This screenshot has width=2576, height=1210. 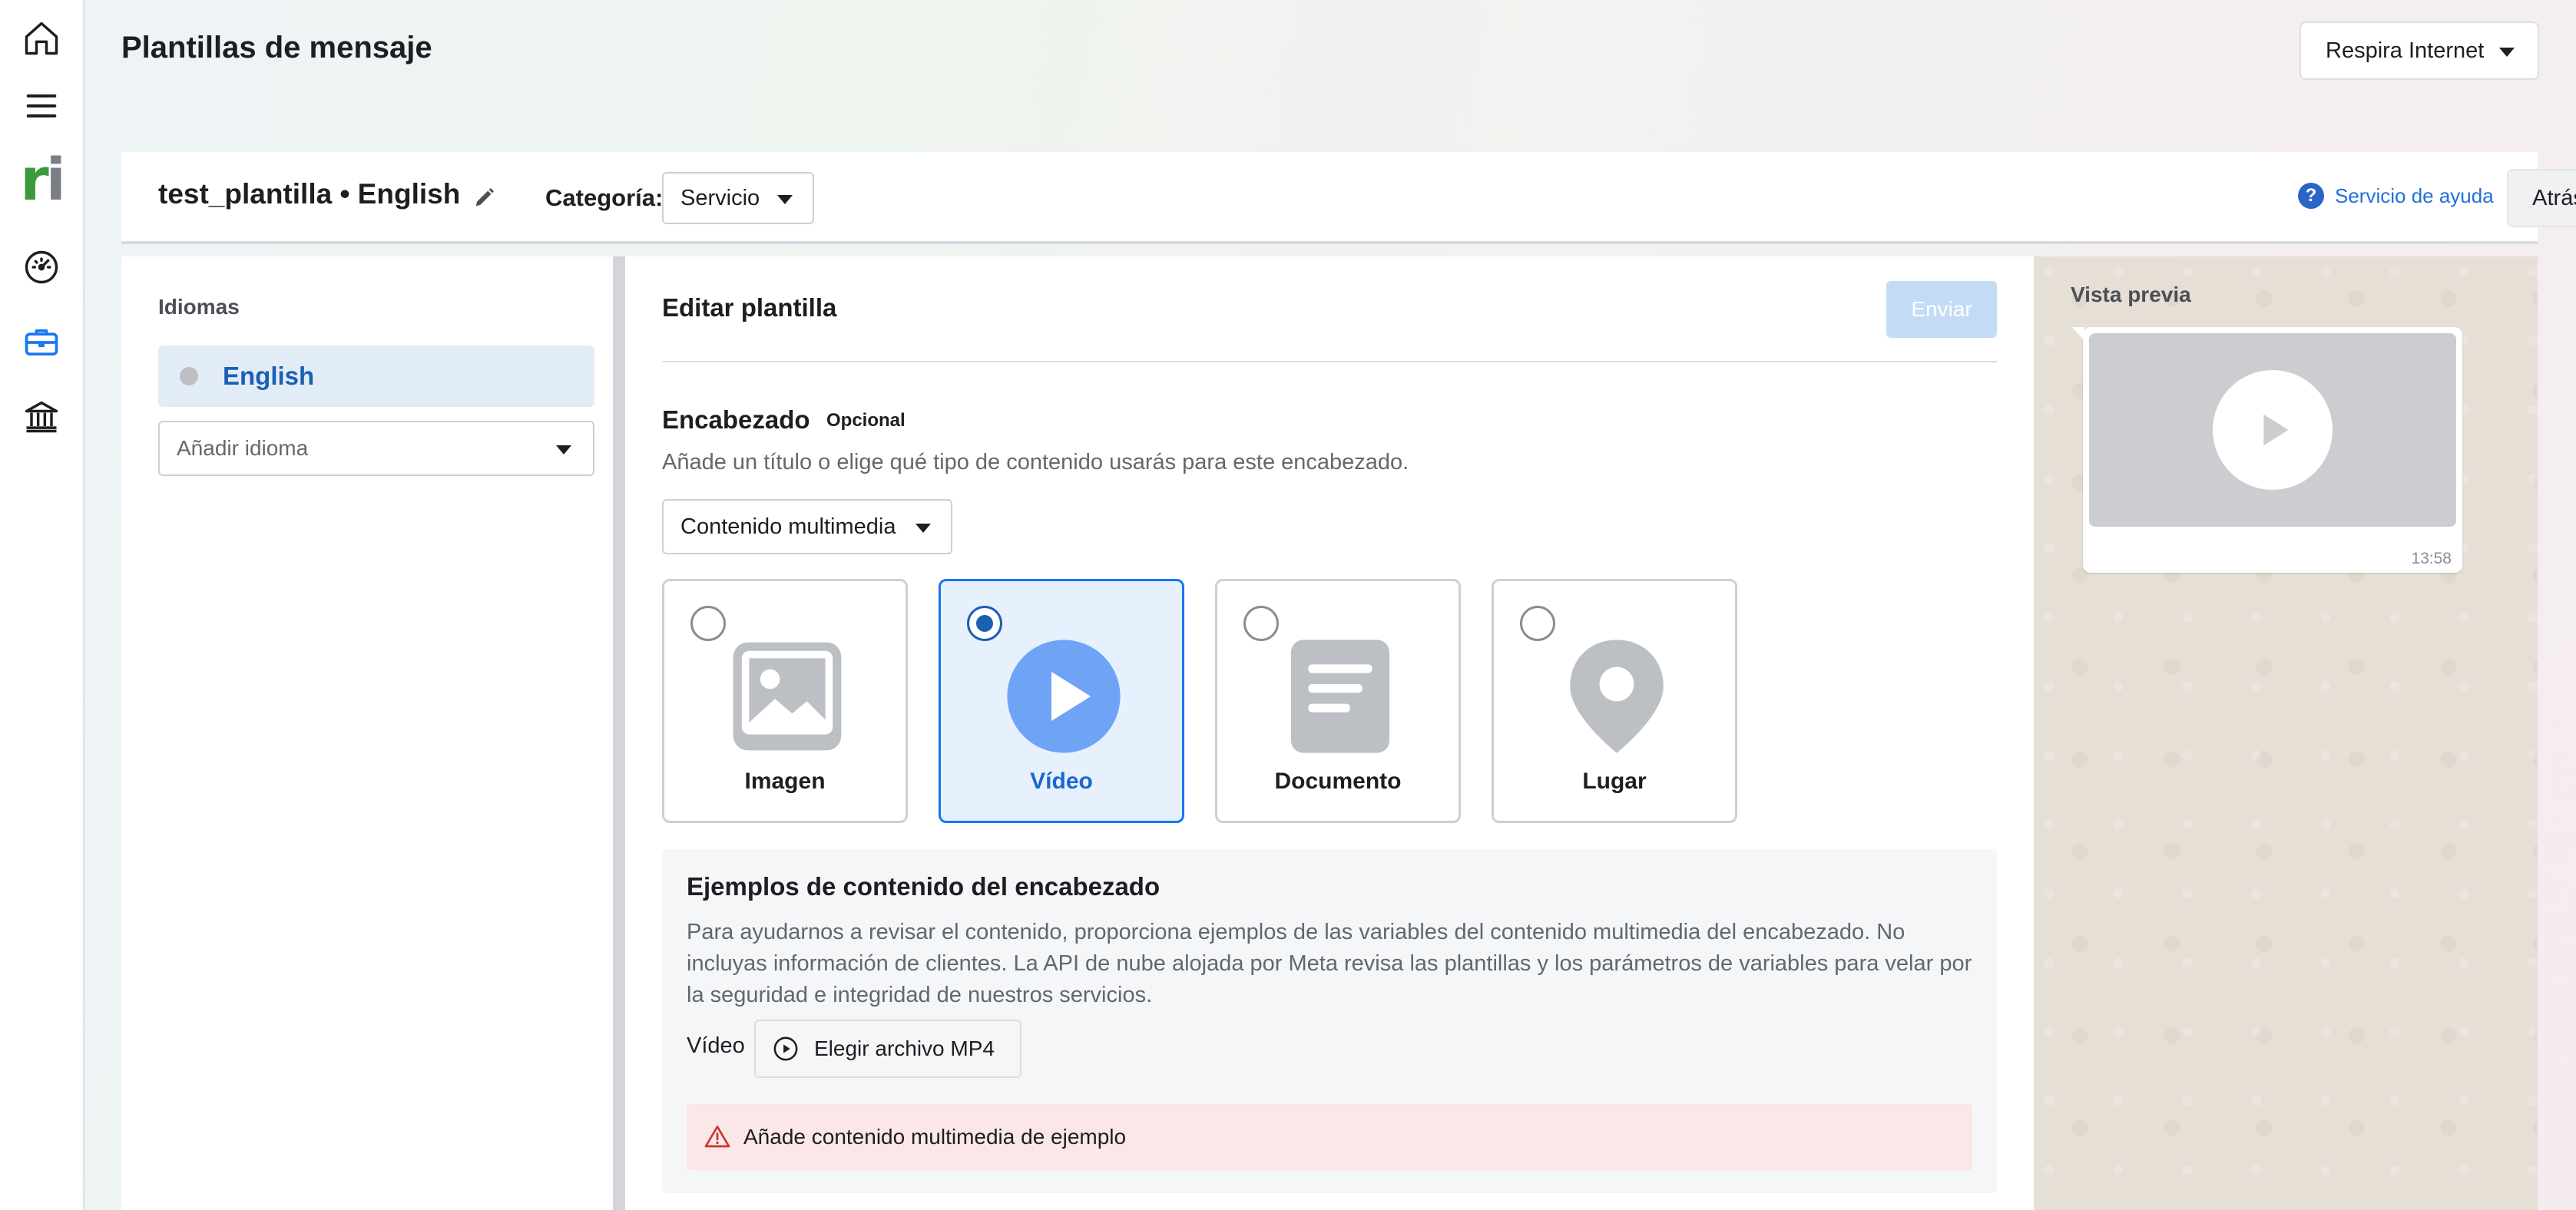 What do you see at coordinates (787, 696) in the screenshot?
I see `image-icon` at bounding box center [787, 696].